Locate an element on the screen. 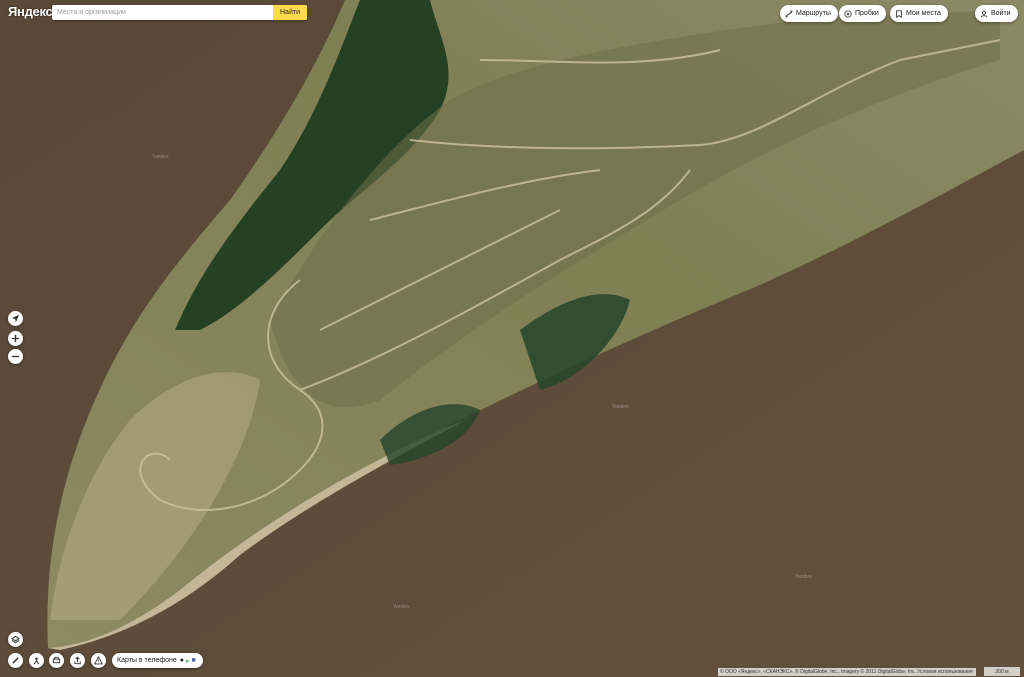  ruler-button is located at coordinates (15, 660).